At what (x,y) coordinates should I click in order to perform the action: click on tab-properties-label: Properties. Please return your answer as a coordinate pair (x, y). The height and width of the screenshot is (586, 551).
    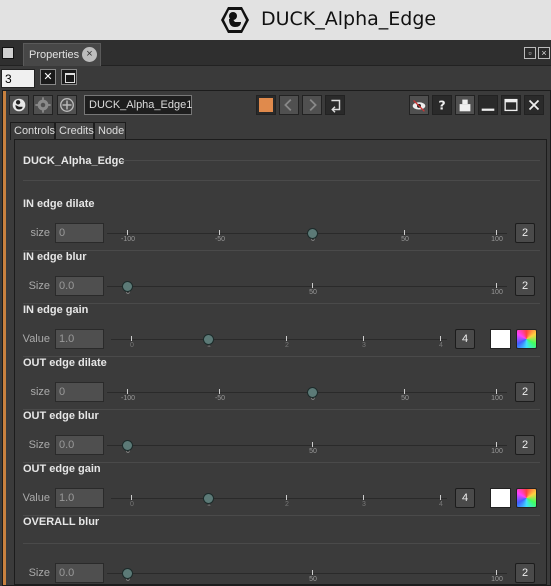
    Looking at the image, I should click on (54, 55).